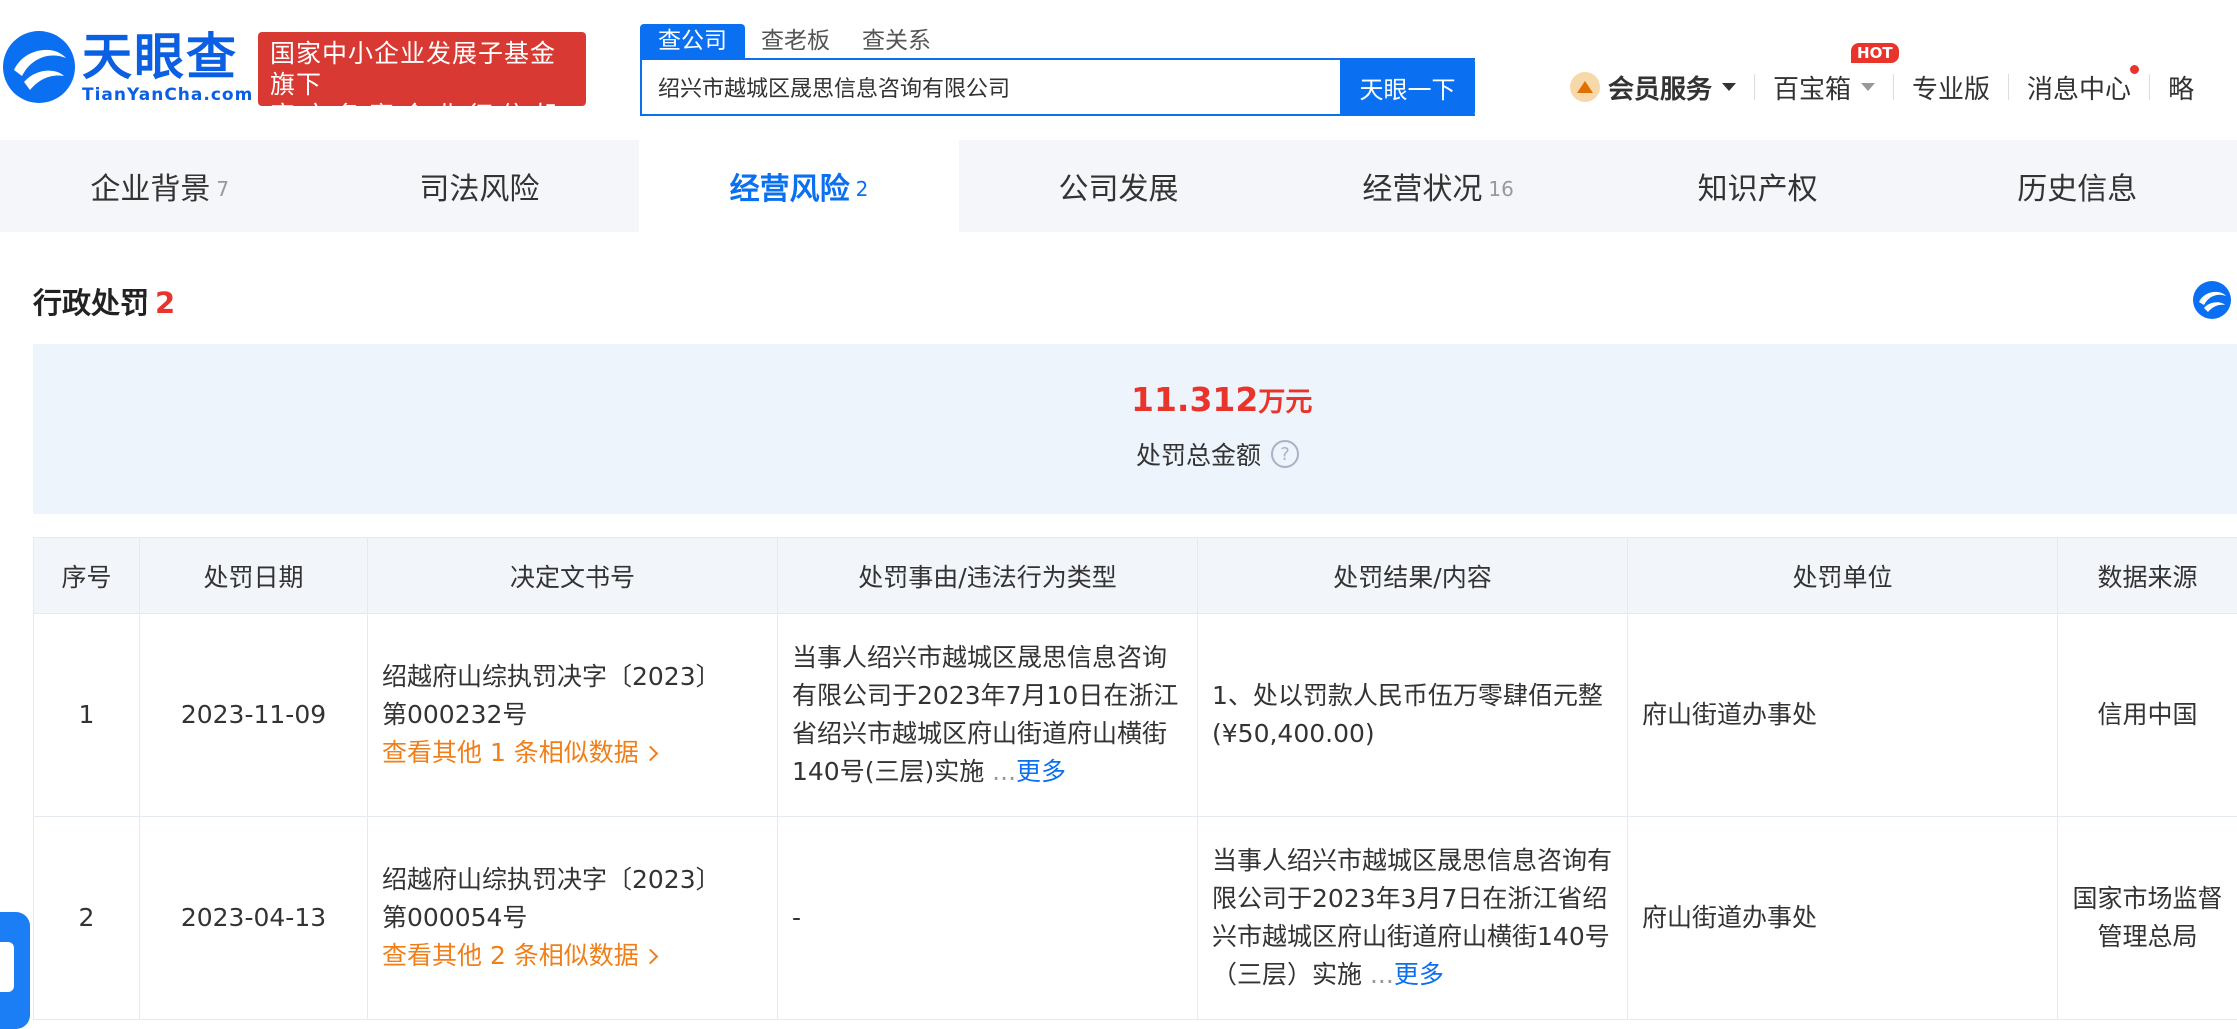 The image size is (2237, 1029). I want to click on column-header: 数据来源, so click(2147, 575).